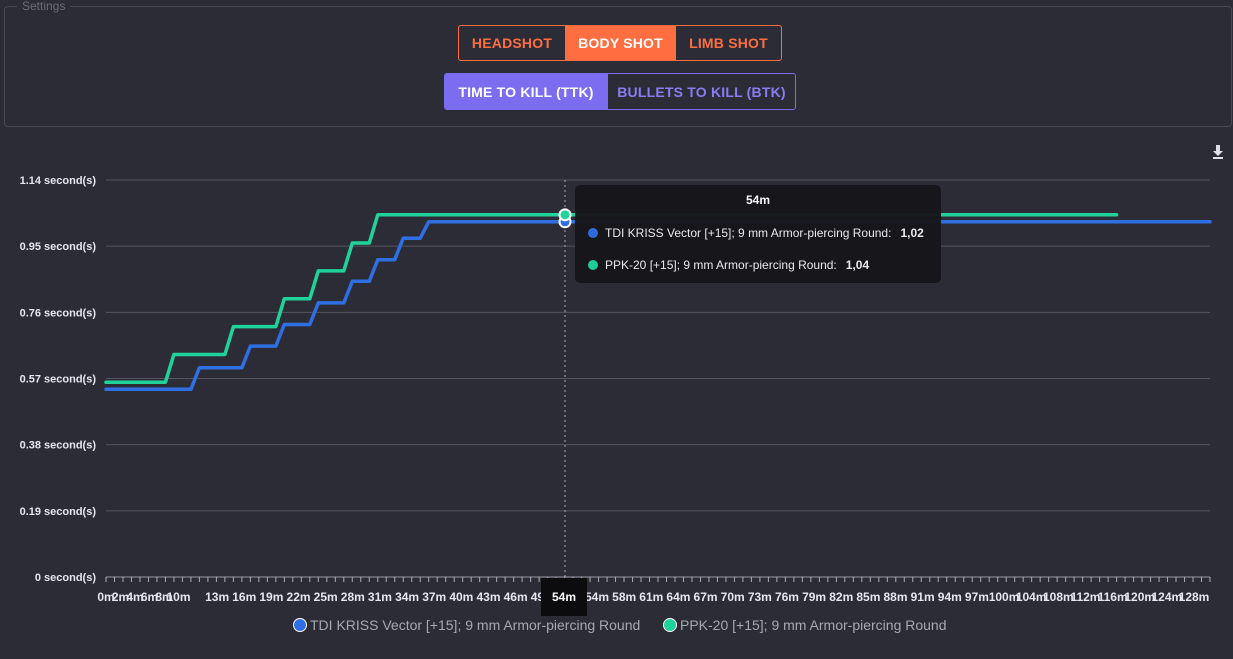 This screenshot has height=659, width=1233. Describe the element at coordinates (58, 247) in the screenshot. I see `y-tick-label: 0.95 second(s)` at that location.